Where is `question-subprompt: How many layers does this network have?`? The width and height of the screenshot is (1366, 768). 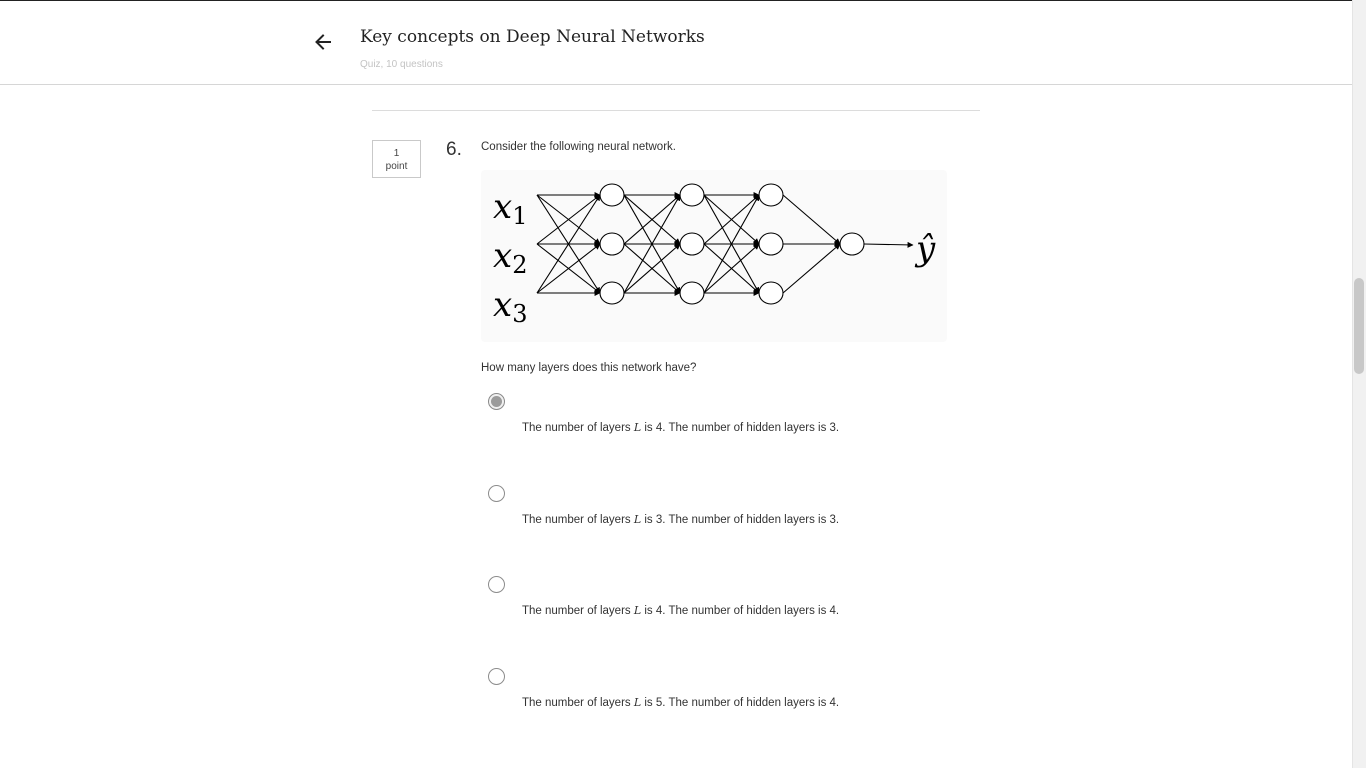
question-subprompt: How many layers does this network have? is located at coordinates (589, 368).